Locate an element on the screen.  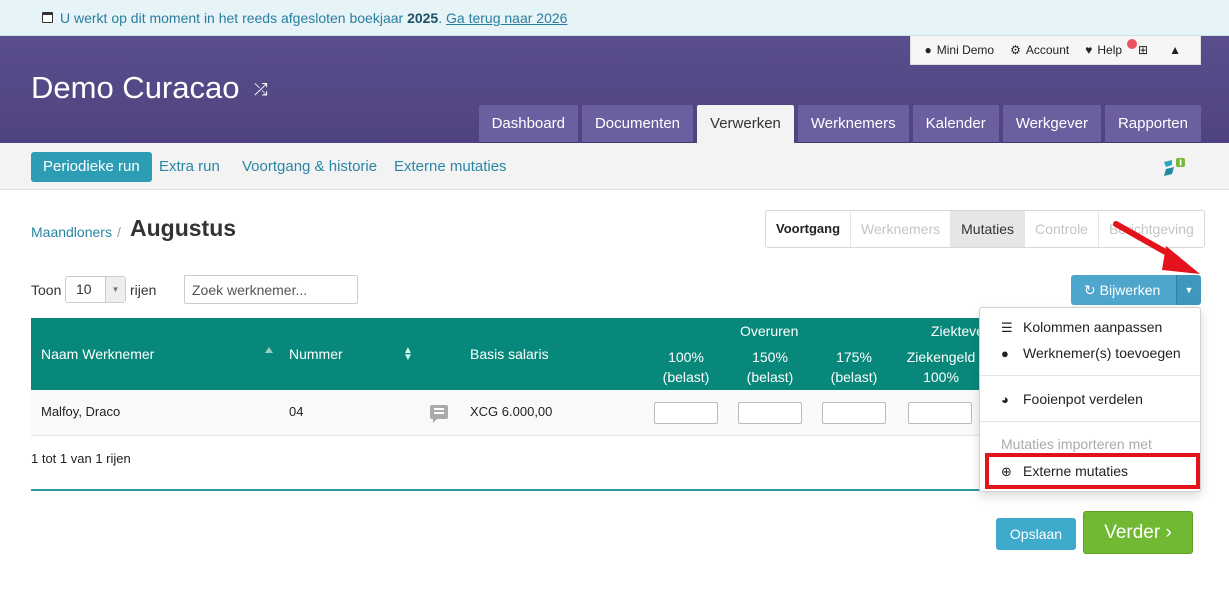
notifications-button: ▲ is located at coordinates (1177, 50).